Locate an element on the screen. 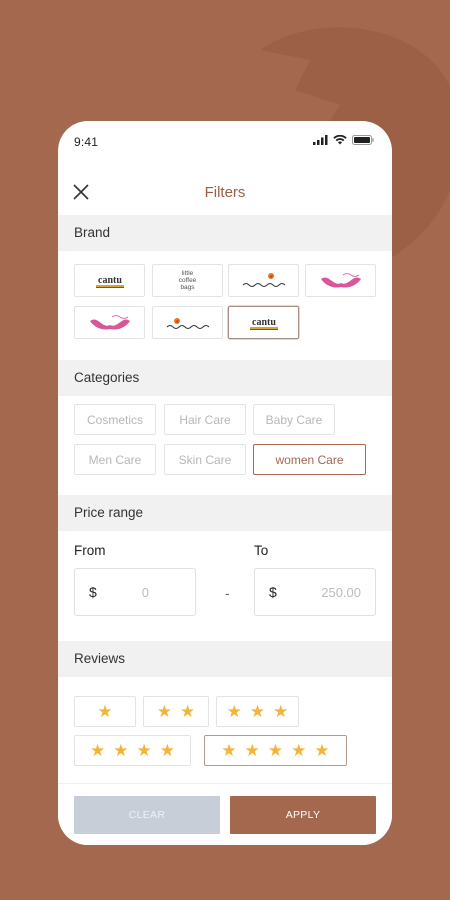 This screenshot has width=450, height=900. review-chip-5-stars: ★ ★ ★ ★ ★ is located at coordinates (275, 750).